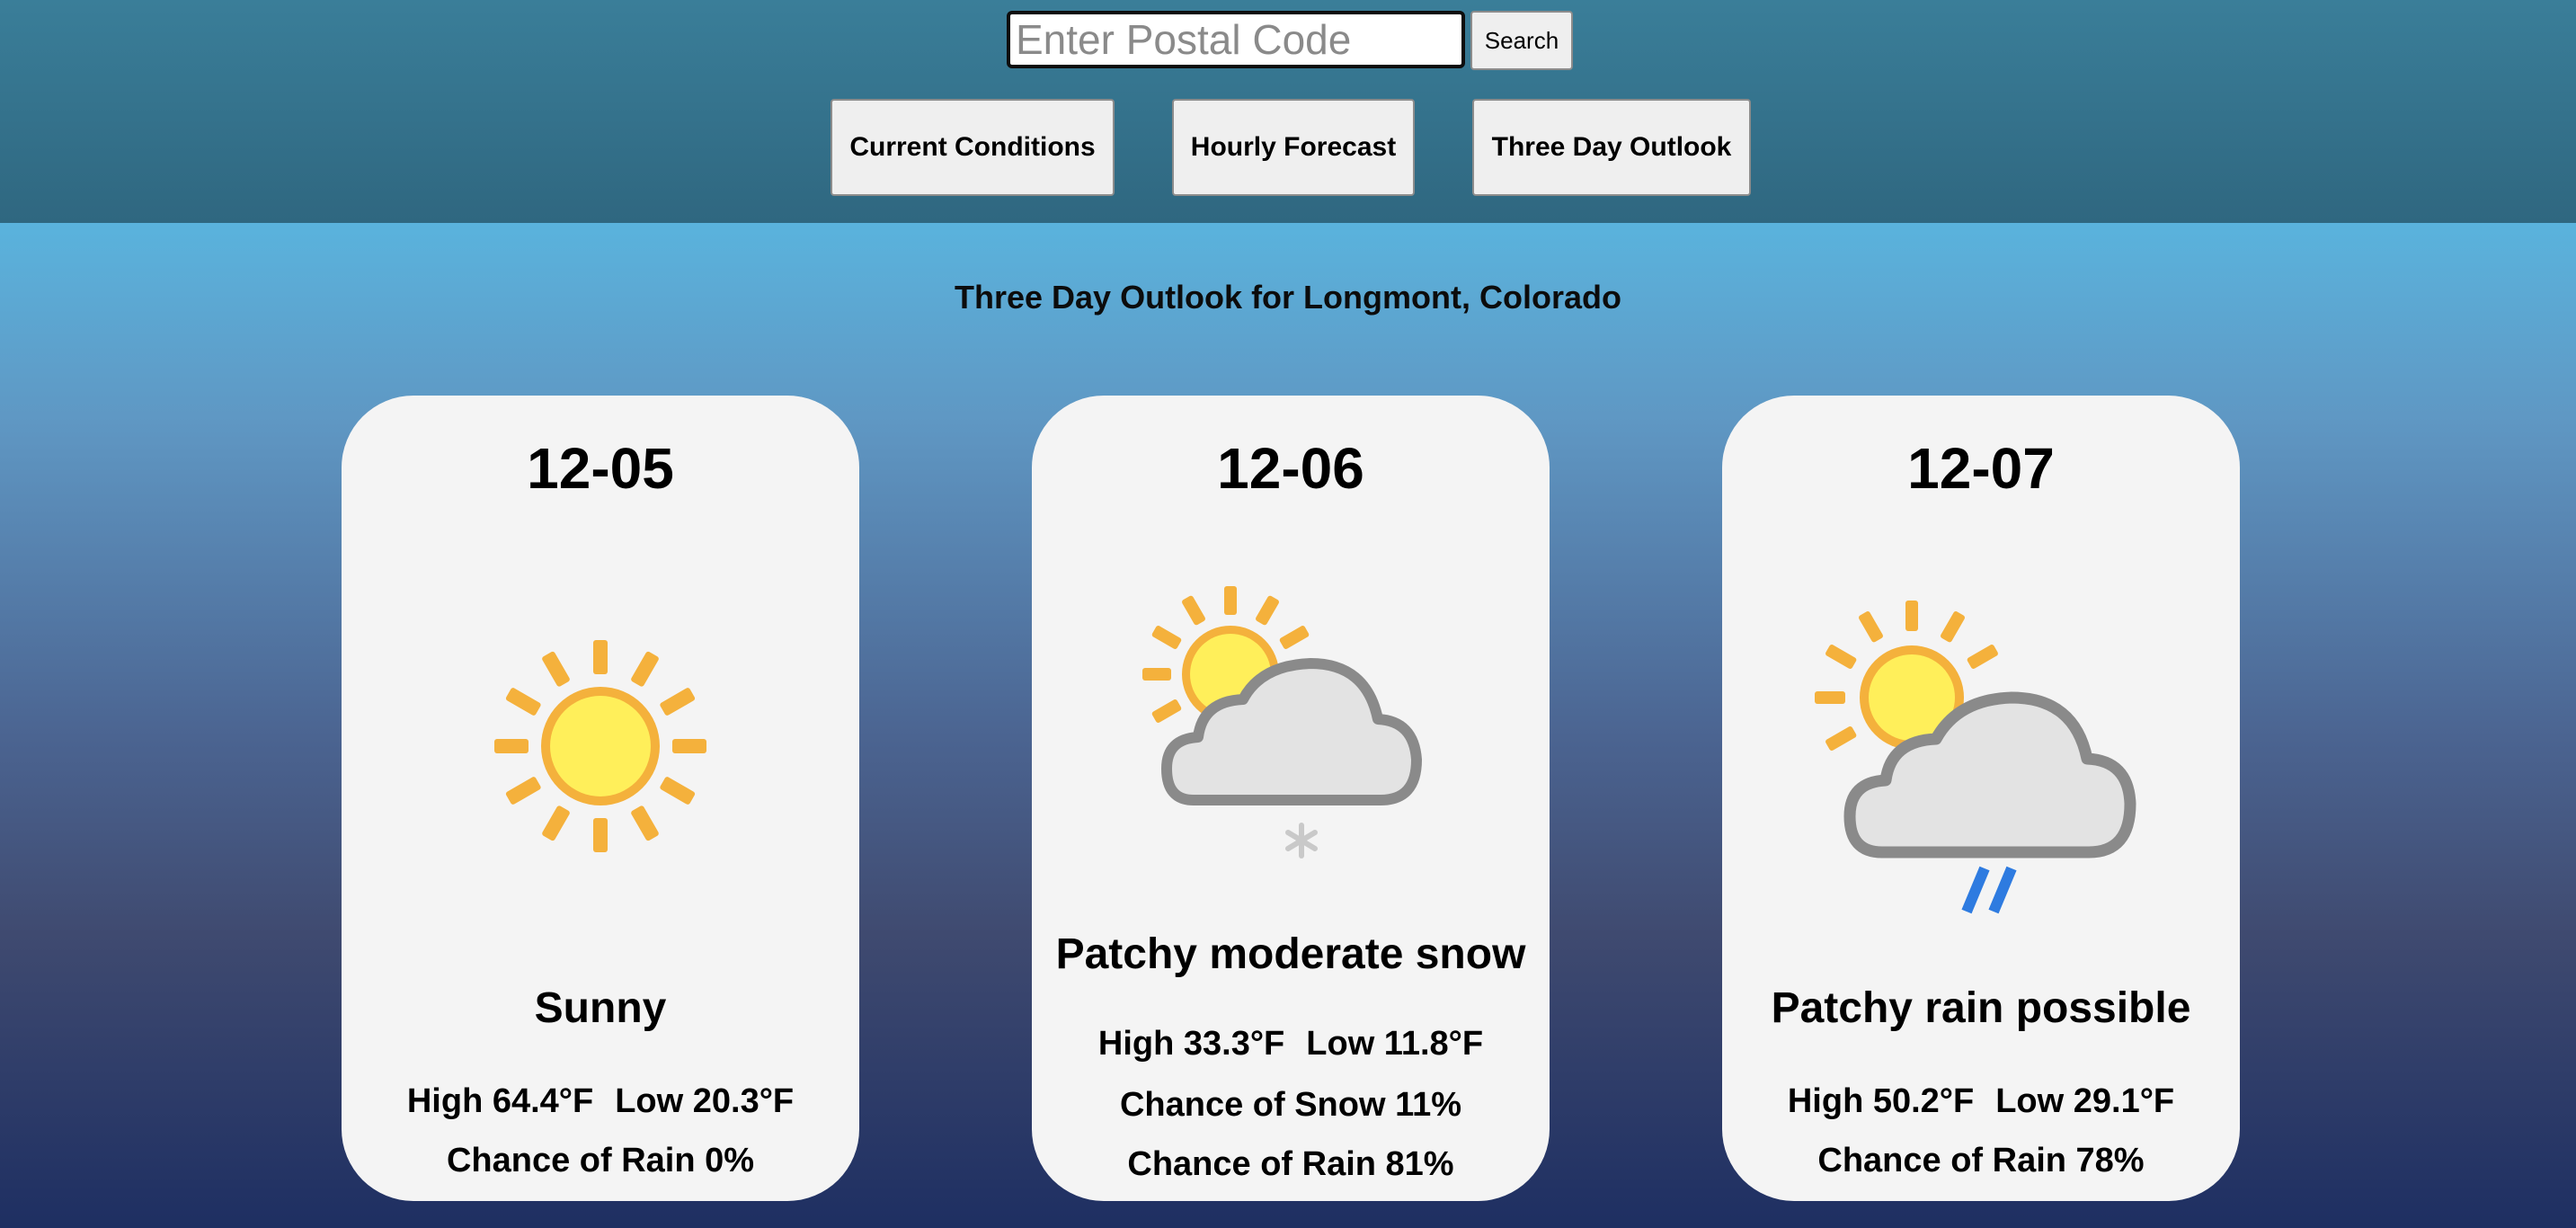  What do you see at coordinates (1988, 763) in the screenshot?
I see `patchy-rain-icon` at bounding box center [1988, 763].